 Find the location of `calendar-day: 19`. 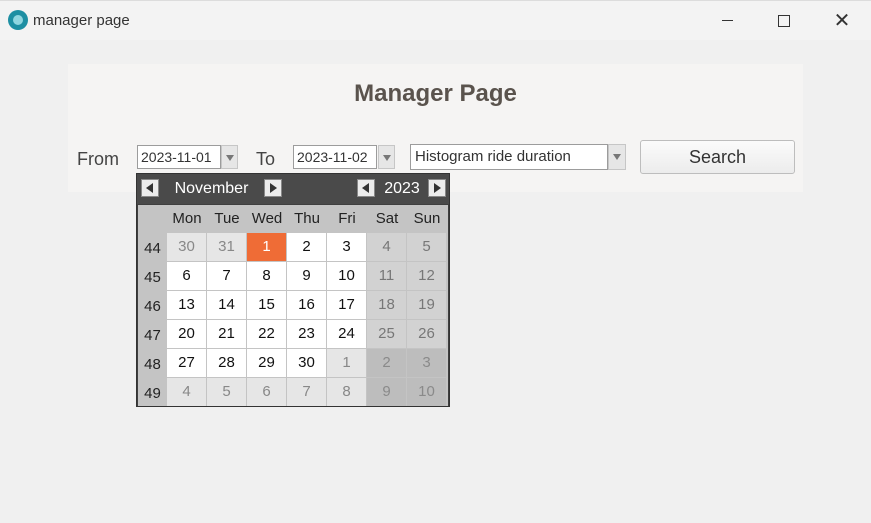

calendar-day: 19 is located at coordinates (426, 305).